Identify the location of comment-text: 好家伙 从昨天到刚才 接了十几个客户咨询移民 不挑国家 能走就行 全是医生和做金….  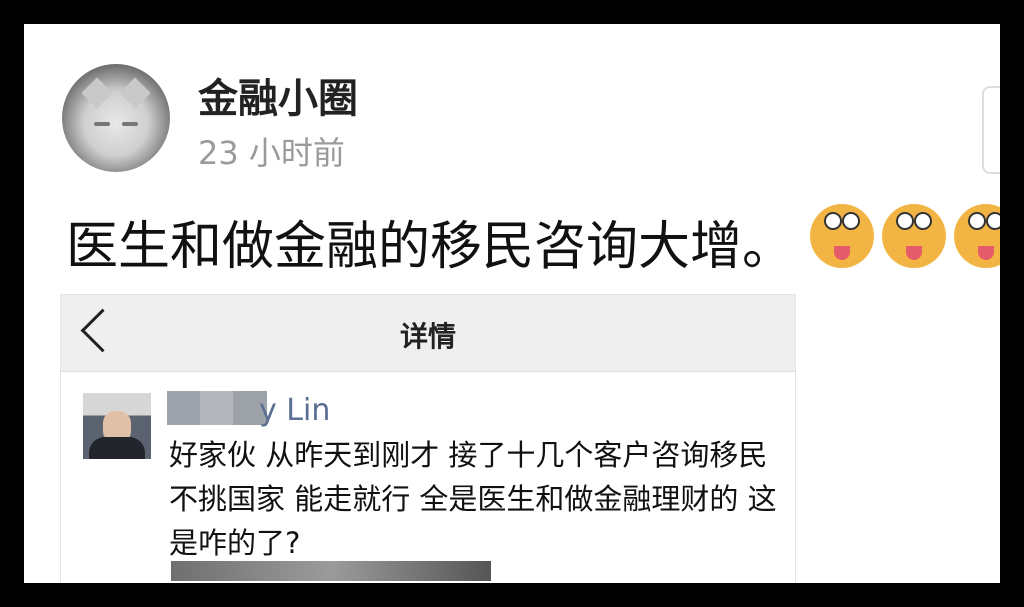
(473, 499).